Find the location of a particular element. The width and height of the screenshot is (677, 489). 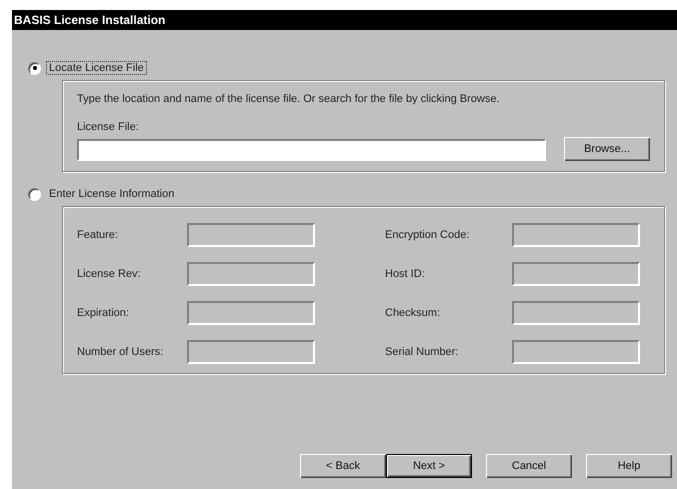

field-label: Host ID: is located at coordinates (405, 274).